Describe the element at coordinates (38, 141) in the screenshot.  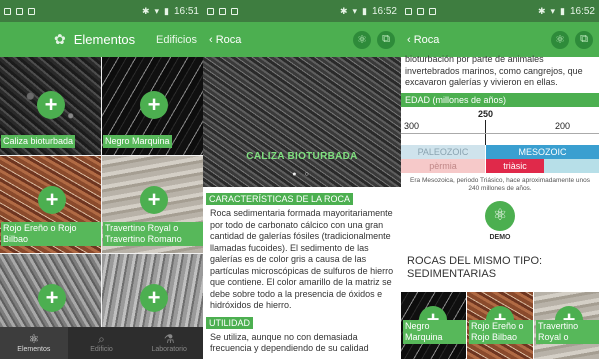
I see `rock-tile-label: Caliza bioturbada` at that location.